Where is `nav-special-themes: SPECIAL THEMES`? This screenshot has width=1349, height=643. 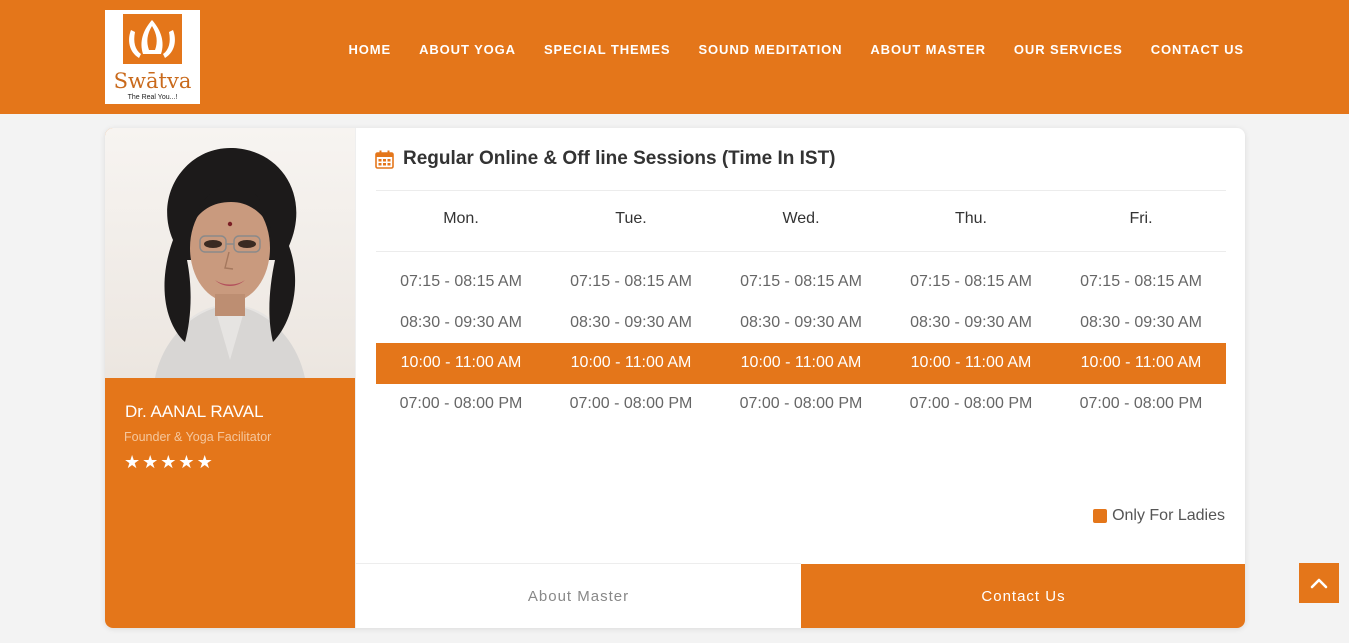 nav-special-themes: SPECIAL THEMES is located at coordinates (607, 49).